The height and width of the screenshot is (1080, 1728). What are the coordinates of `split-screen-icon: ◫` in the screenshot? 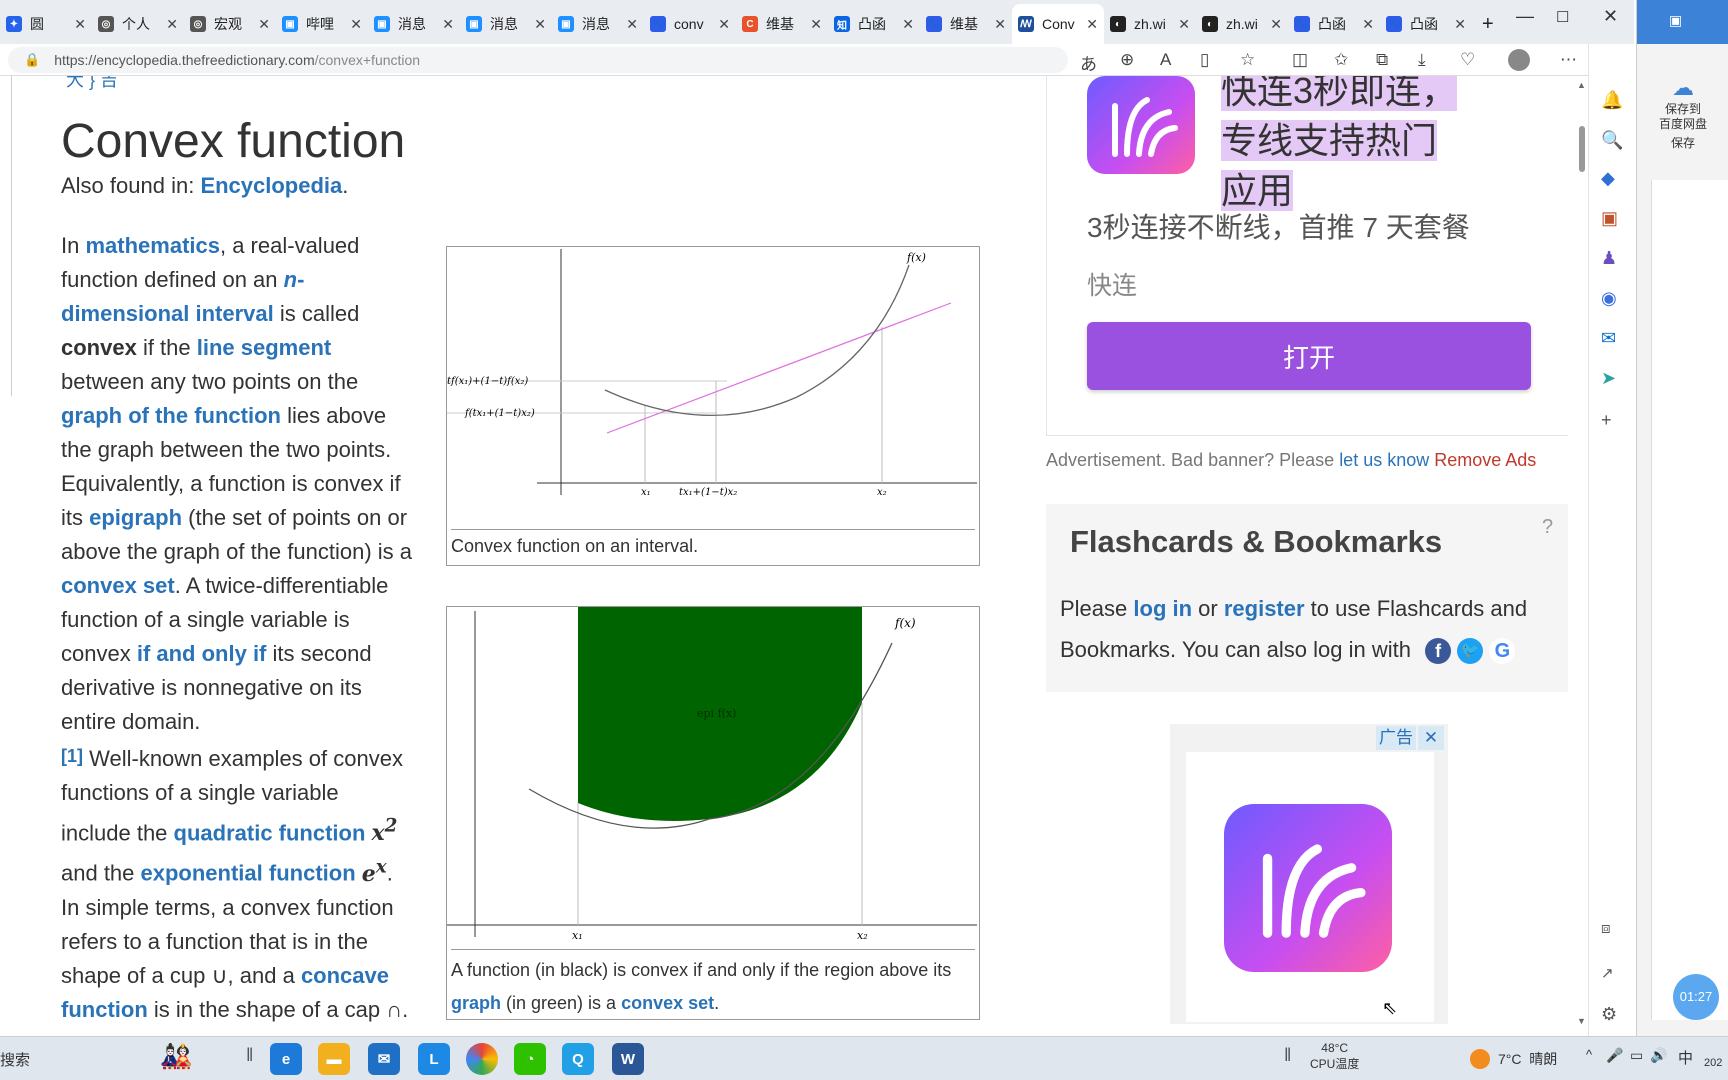 It's located at (1300, 60).